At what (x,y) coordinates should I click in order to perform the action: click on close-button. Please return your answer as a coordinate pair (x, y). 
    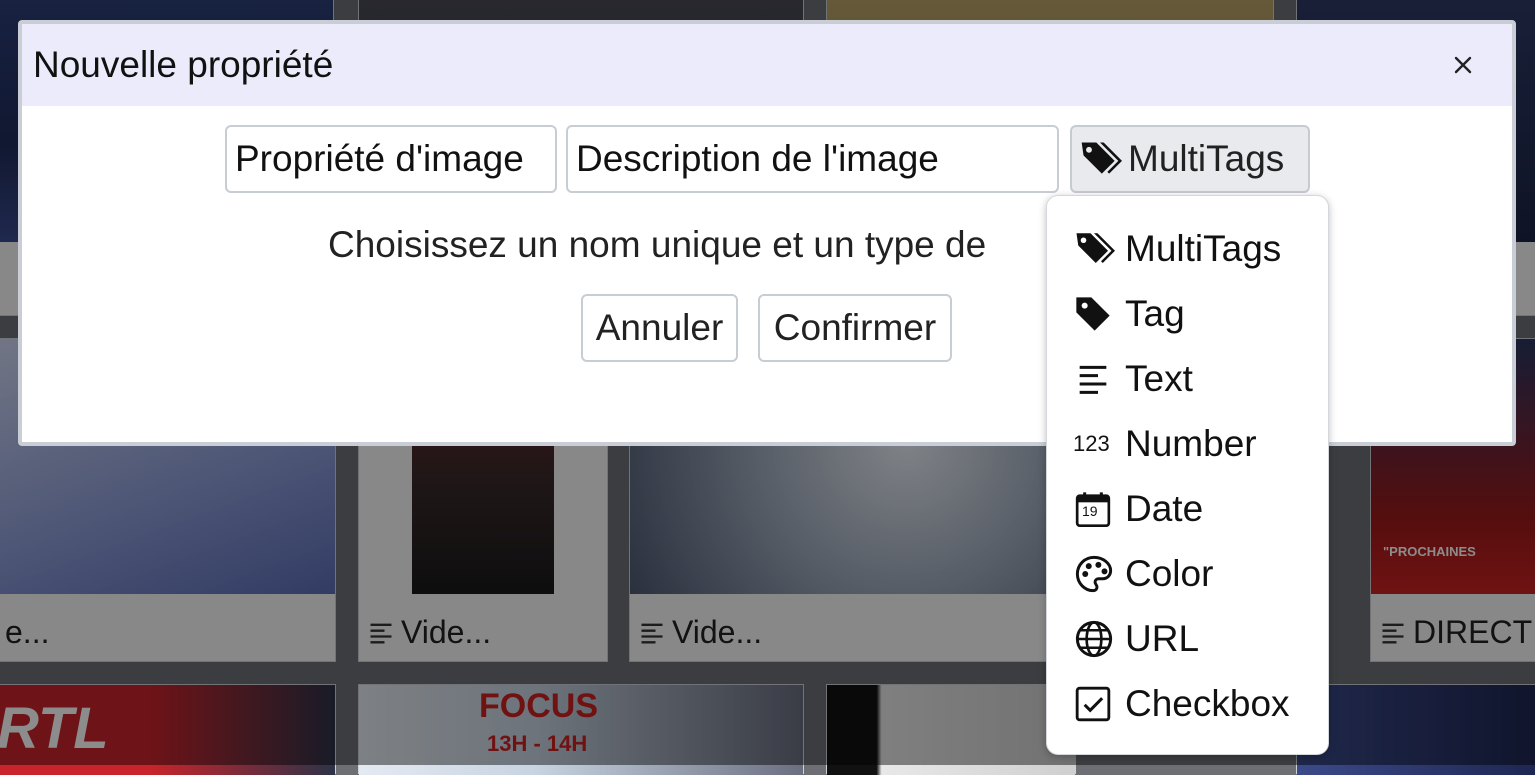
    Looking at the image, I should click on (1463, 65).